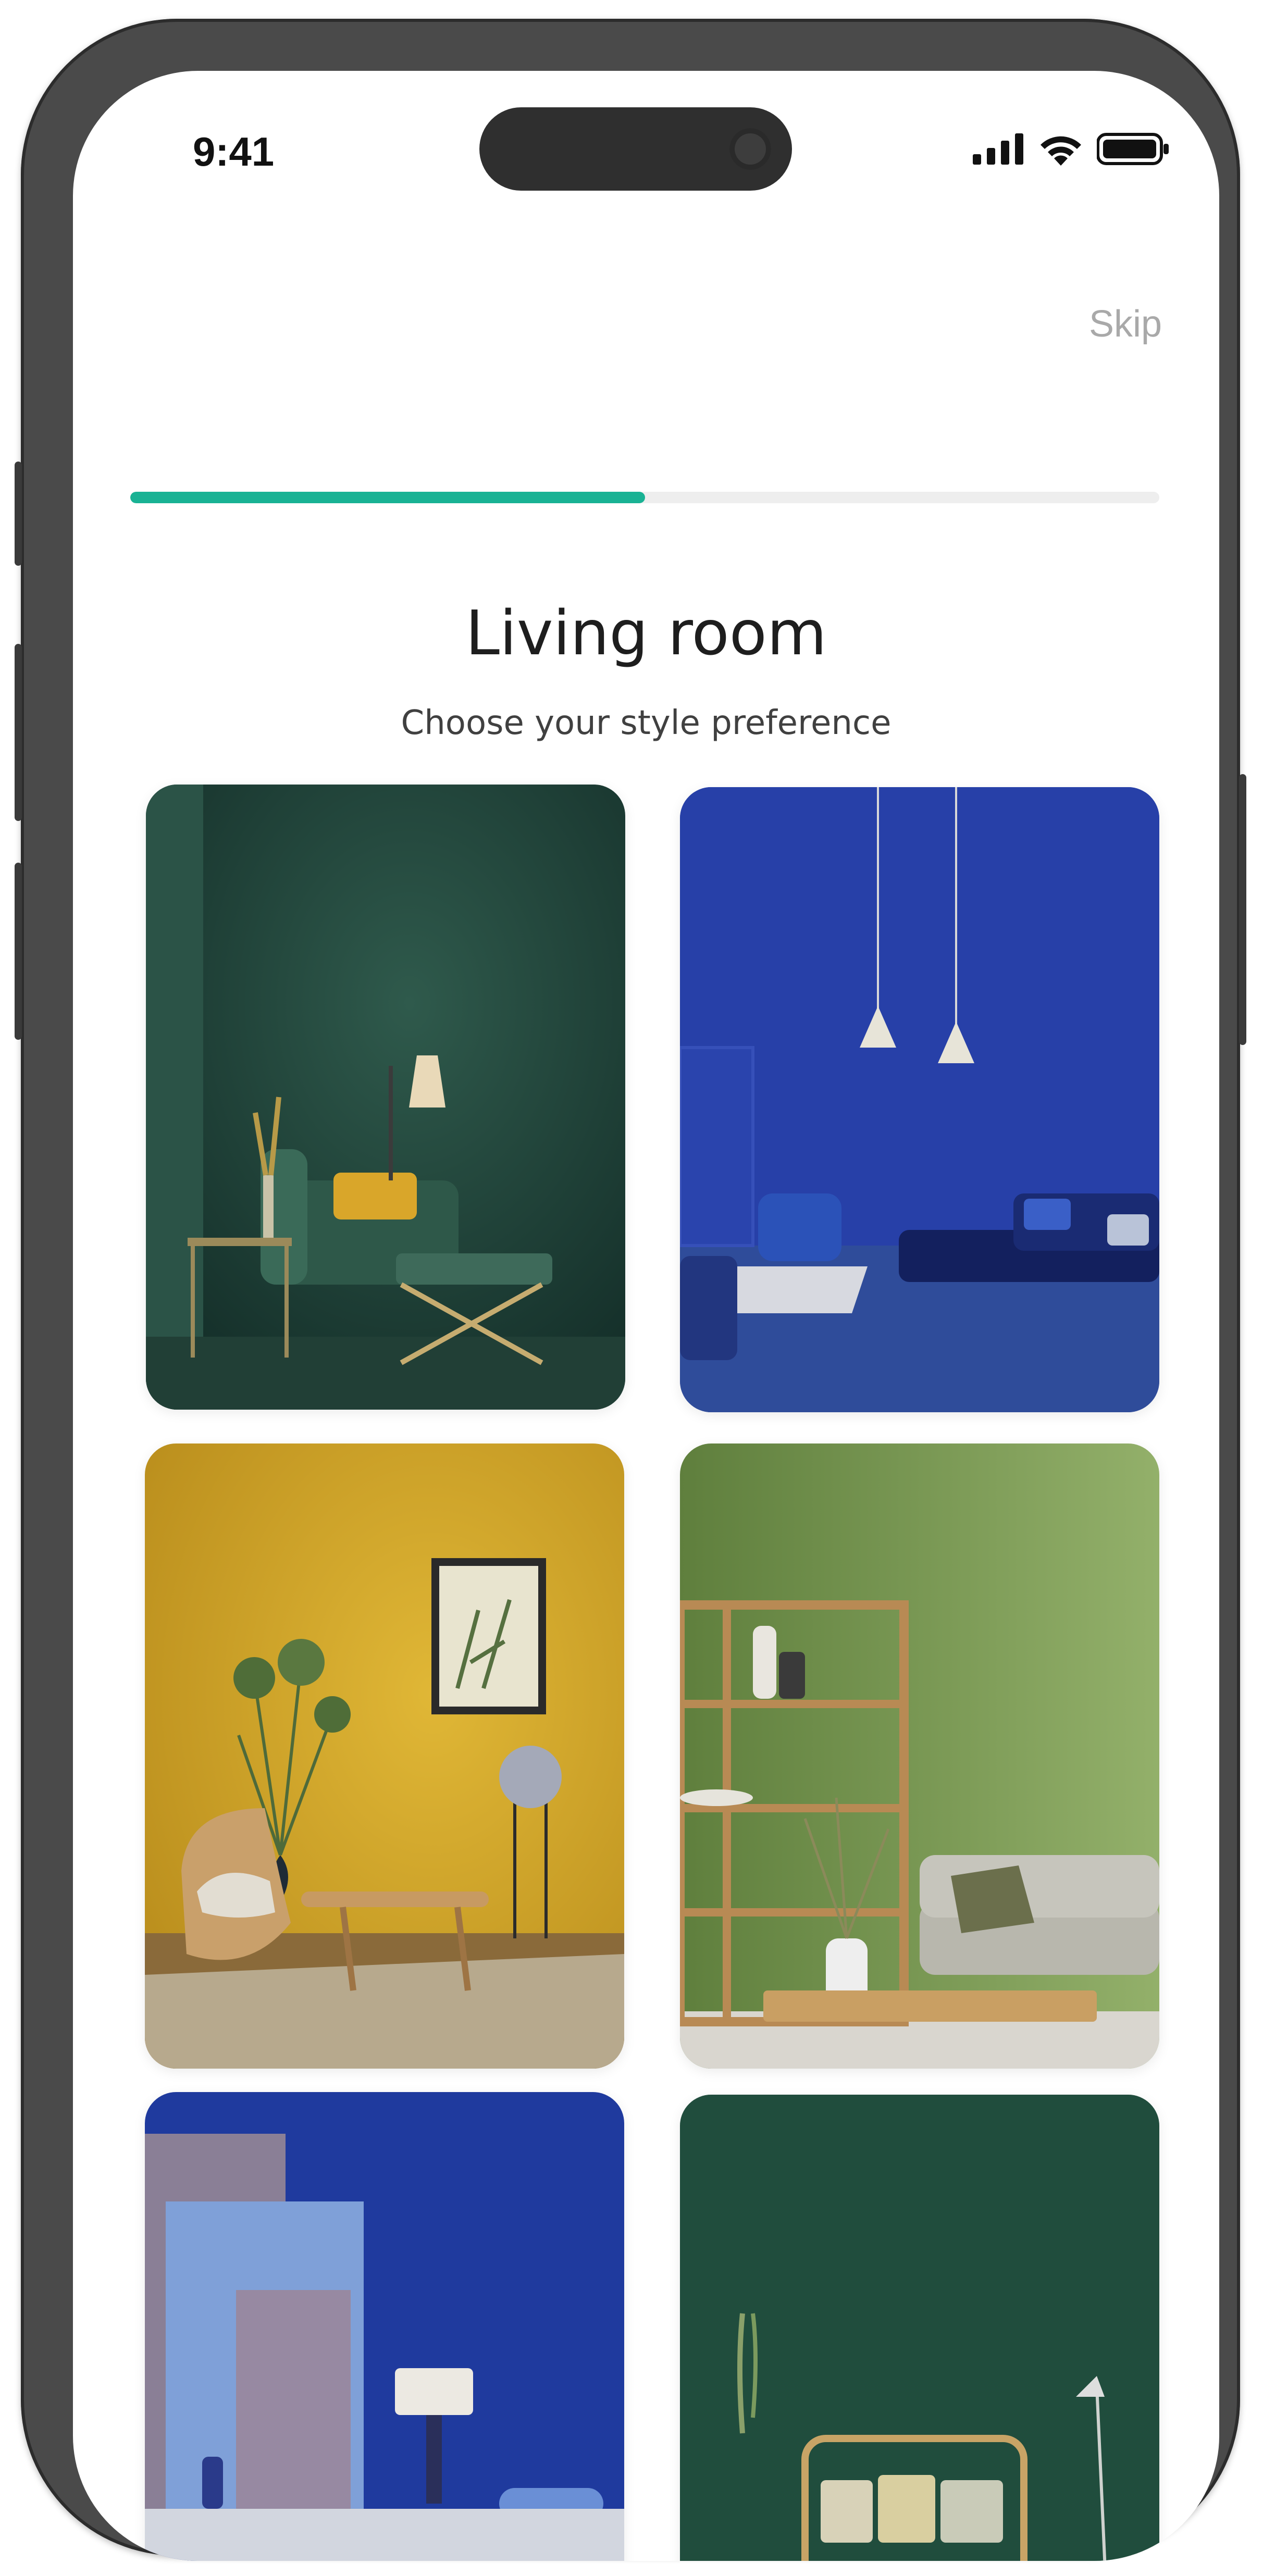 Image resolution: width=1263 pixels, height=2576 pixels. I want to click on power-button, so click(1242, 909).